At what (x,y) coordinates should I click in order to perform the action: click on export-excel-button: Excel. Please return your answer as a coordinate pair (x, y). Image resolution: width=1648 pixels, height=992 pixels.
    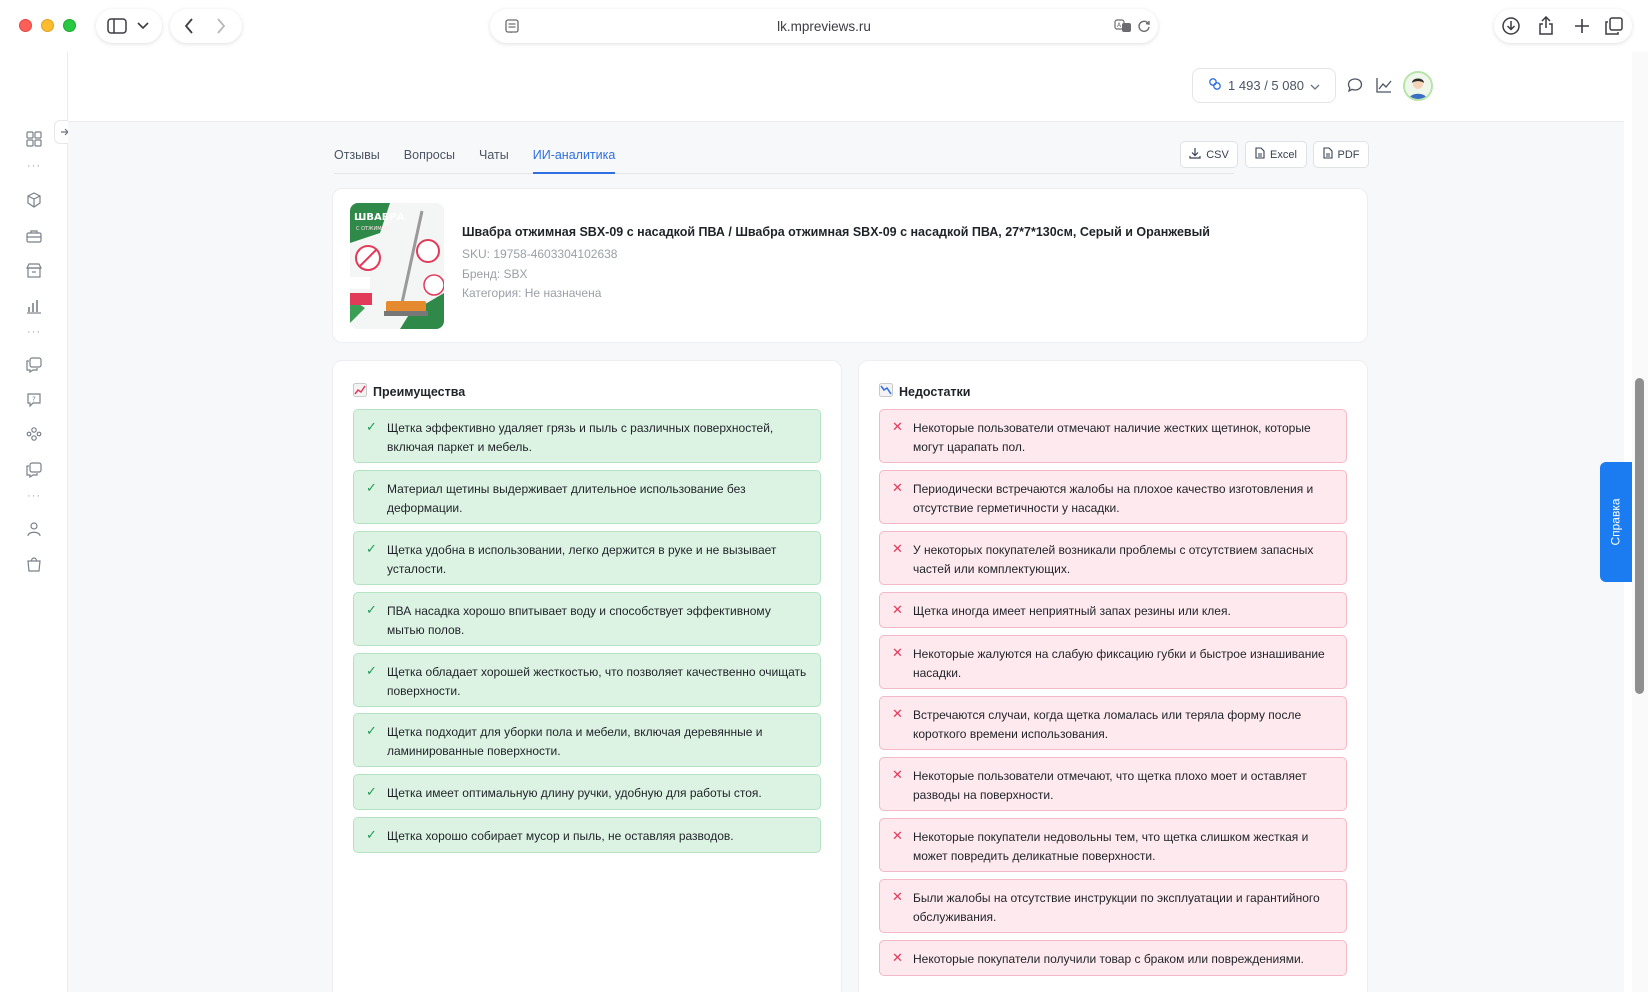
    Looking at the image, I should click on (1276, 154).